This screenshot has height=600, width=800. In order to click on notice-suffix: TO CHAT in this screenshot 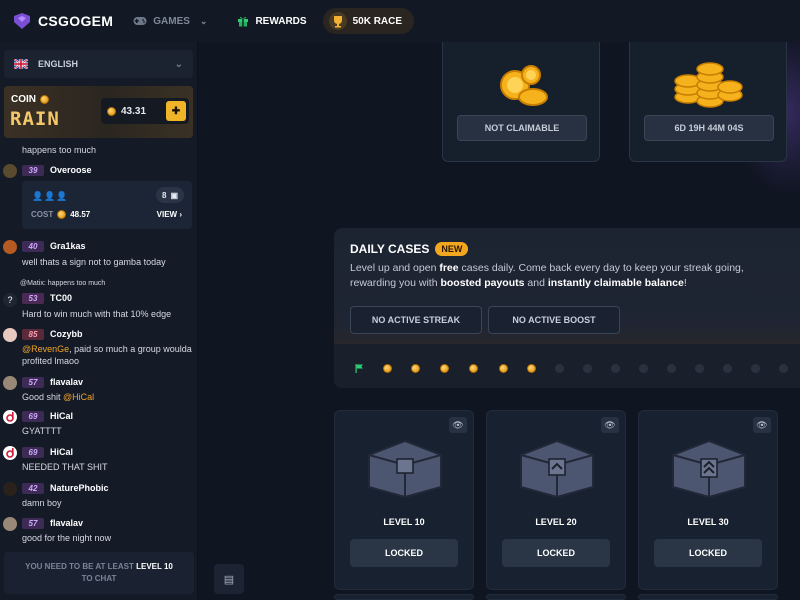, I will do `click(99, 578)`.